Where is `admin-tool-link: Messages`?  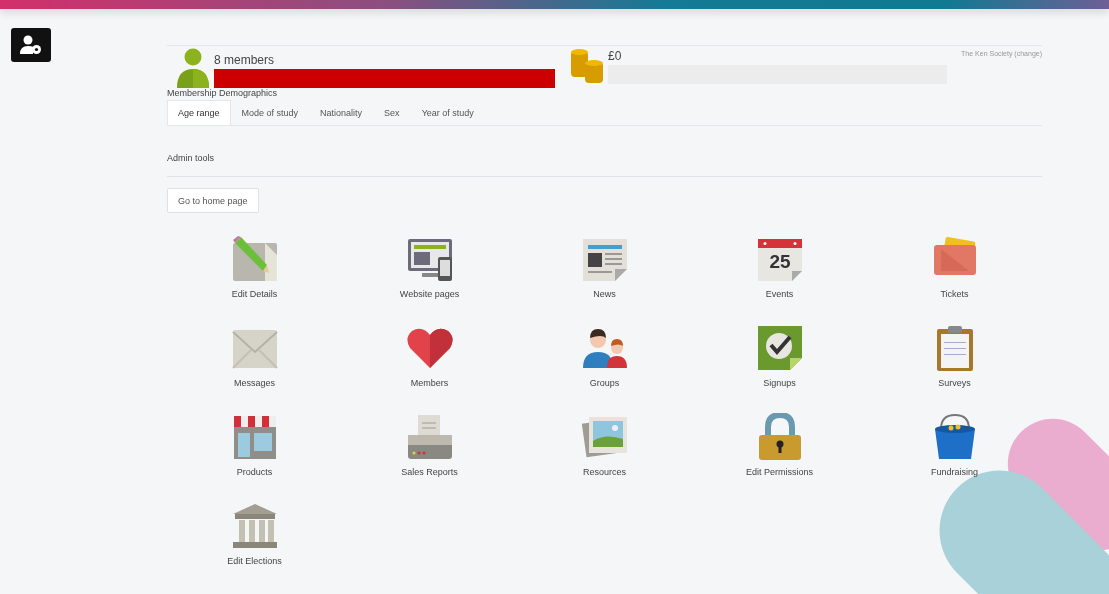 admin-tool-link: Messages is located at coordinates (254, 356).